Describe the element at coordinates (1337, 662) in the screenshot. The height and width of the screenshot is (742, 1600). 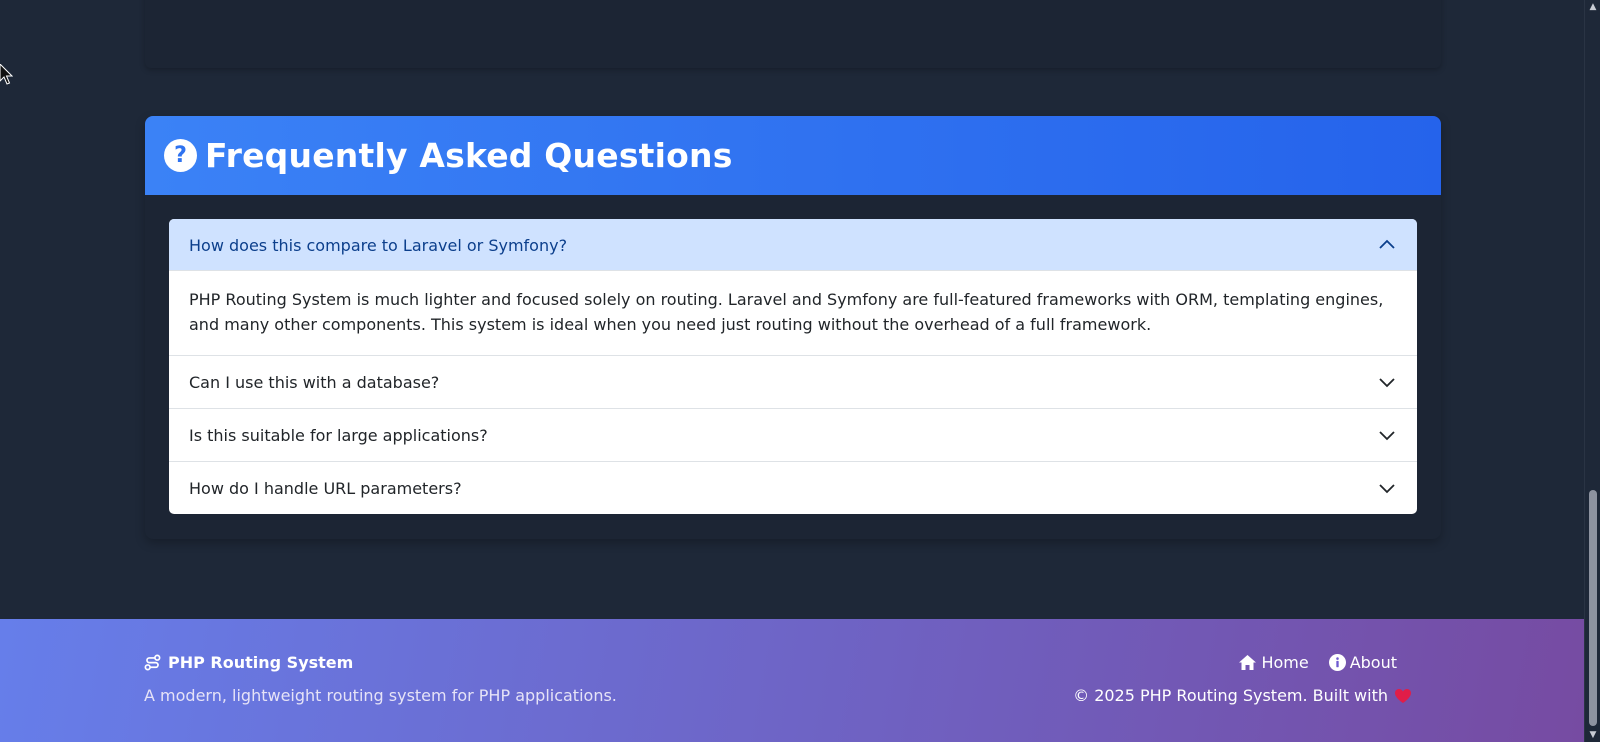
I see `info-icon` at that location.